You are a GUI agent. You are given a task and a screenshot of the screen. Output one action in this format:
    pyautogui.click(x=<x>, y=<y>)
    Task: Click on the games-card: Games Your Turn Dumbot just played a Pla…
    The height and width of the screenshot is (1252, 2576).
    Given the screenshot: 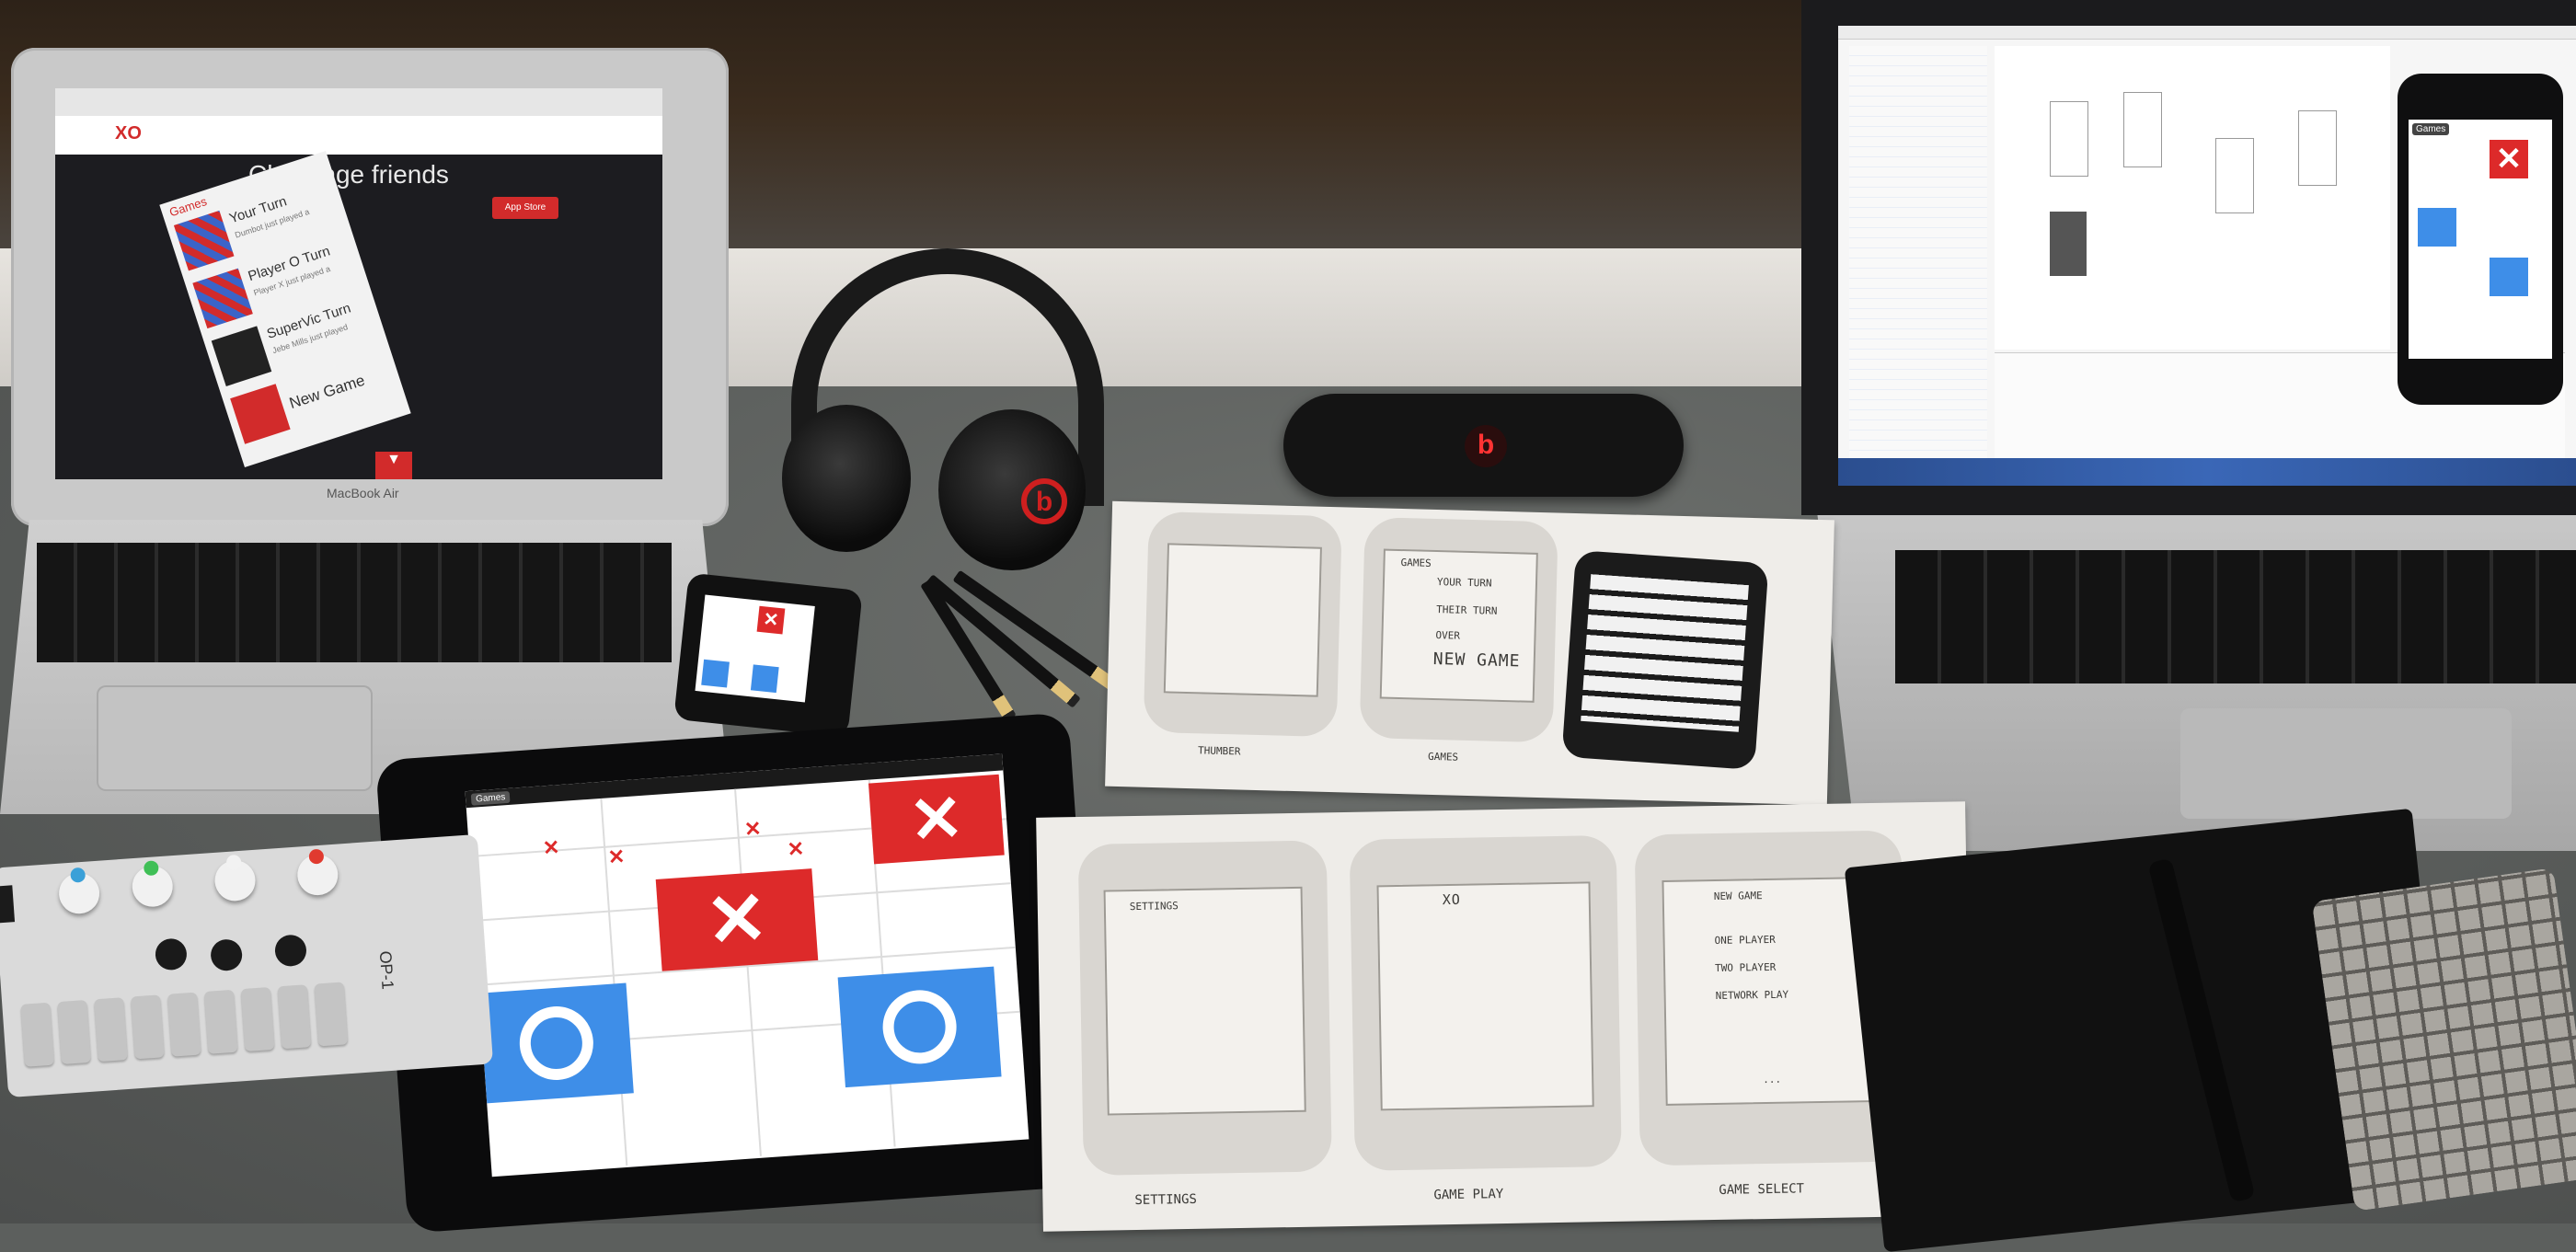 What is the action you would take?
    pyautogui.click(x=285, y=309)
    